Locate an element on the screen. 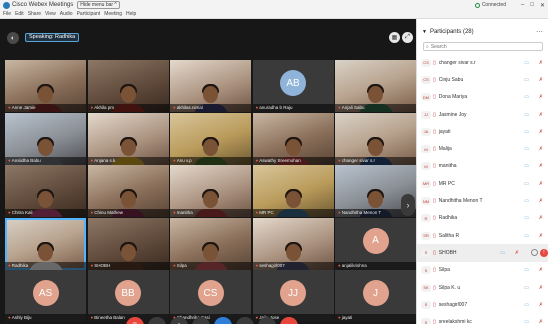 This screenshot has height=324, width=548. video-tile: ●Anu v.p is located at coordinates (210, 138).